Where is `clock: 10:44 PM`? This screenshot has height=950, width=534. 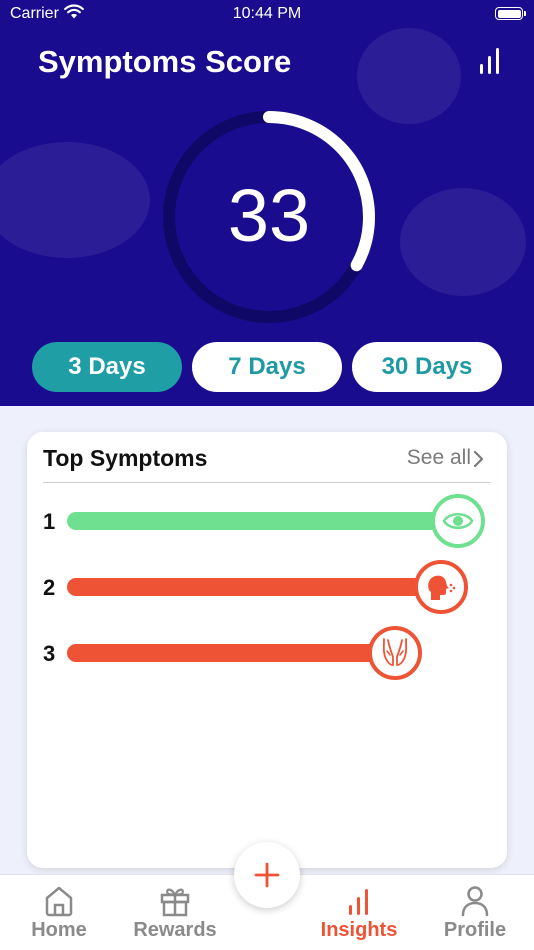 clock: 10:44 PM is located at coordinates (267, 13).